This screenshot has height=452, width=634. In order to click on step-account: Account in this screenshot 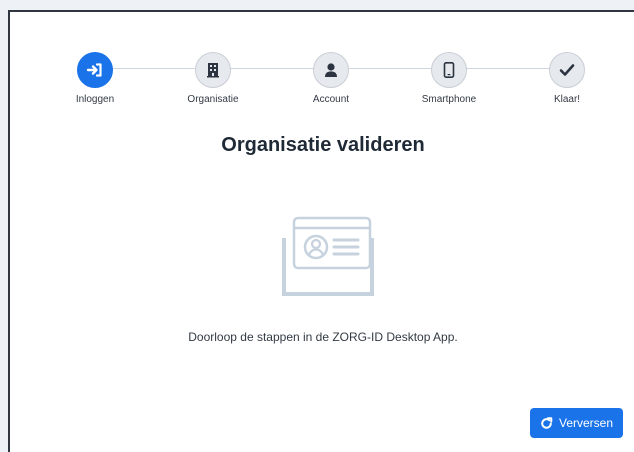, I will do `click(331, 78)`.